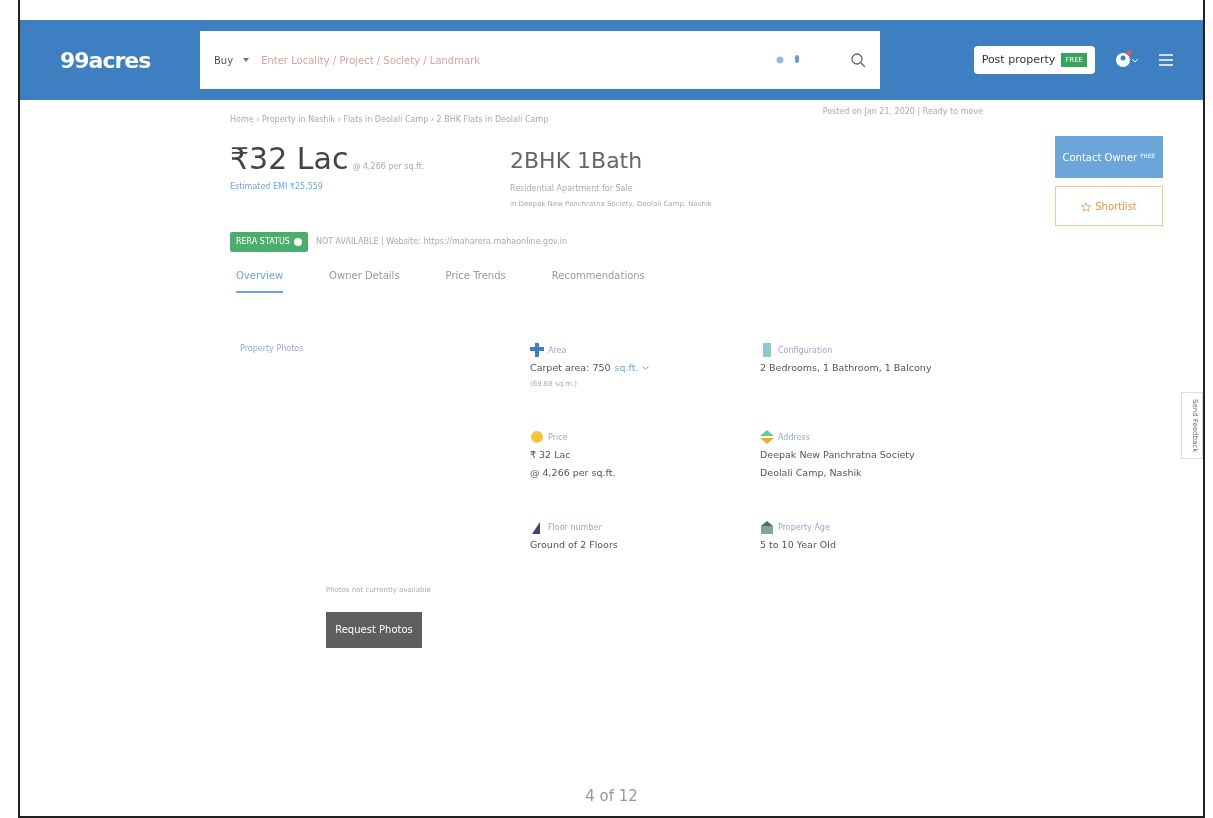  Describe the element at coordinates (540, 60) in the screenshot. I see `search-field: Buy Enter Locality / Project / Society / Landmark` at that location.